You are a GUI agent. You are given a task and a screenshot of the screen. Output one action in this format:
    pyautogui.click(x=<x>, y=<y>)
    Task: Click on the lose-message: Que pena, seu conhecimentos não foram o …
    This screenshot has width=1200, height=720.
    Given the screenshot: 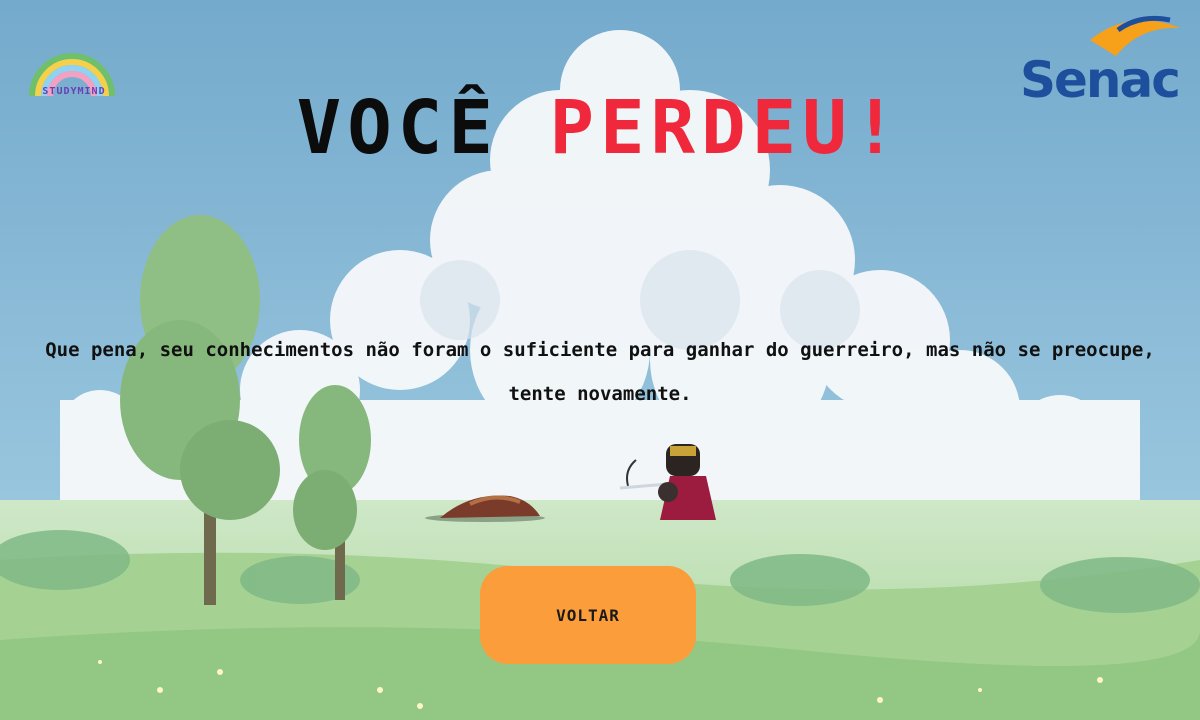 What is the action you would take?
    pyautogui.click(x=600, y=372)
    